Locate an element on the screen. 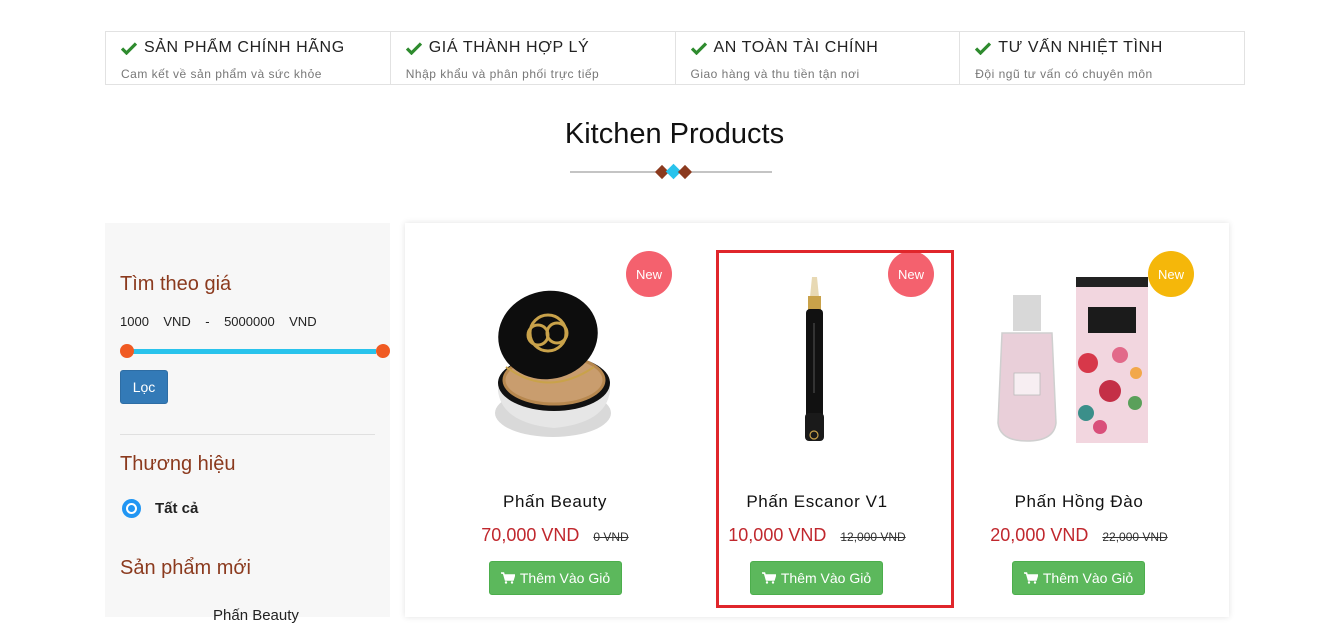 The image size is (1341, 624). new-products-heading: Sản phẩm mới is located at coordinates (185, 568).